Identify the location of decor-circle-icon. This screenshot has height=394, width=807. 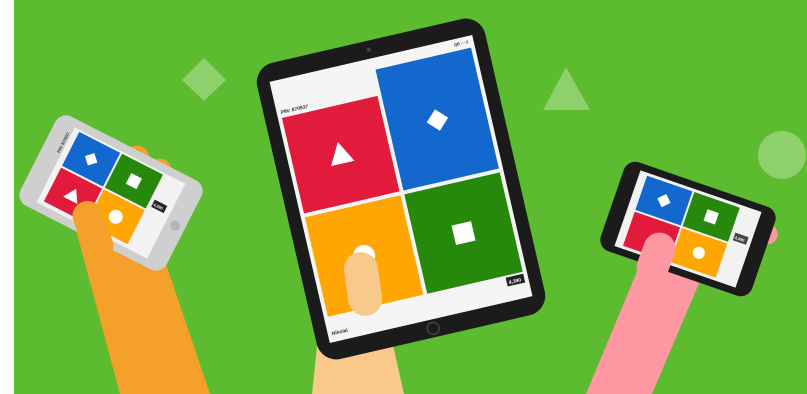
(782, 155).